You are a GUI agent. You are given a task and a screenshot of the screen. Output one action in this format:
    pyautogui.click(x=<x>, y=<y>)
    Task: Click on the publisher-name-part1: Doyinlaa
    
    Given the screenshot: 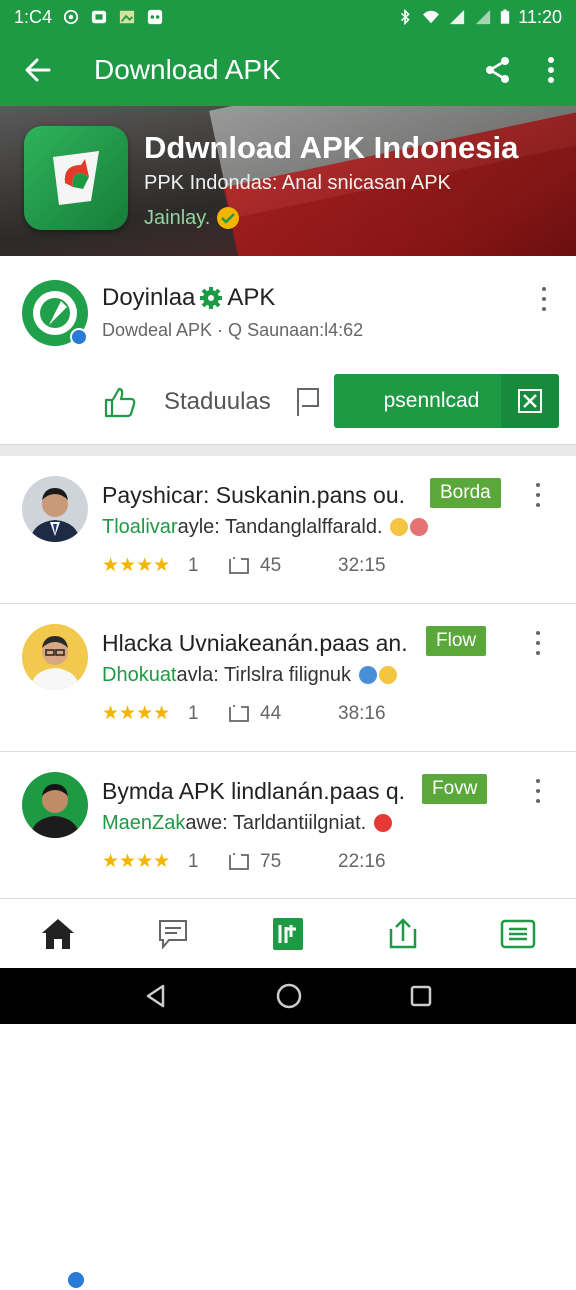 What is the action you would take?
    pyautogui.click(x=149, y=297)
    